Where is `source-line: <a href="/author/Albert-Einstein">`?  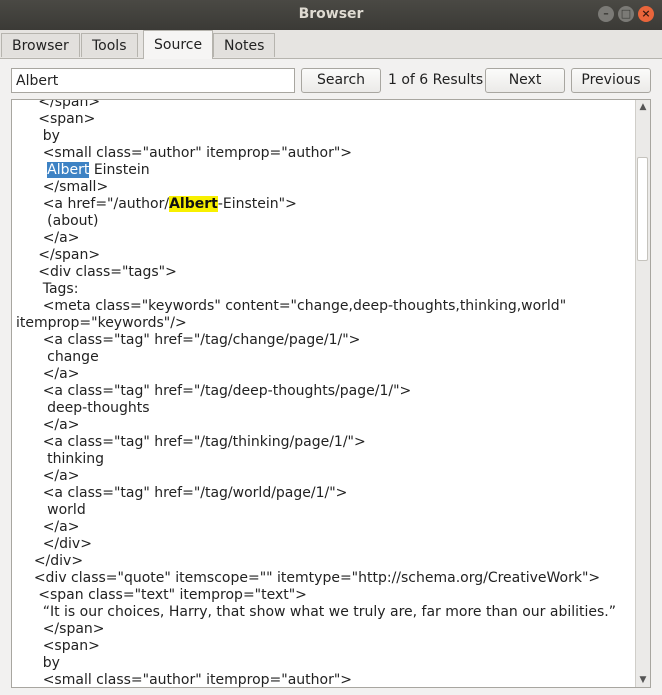 source-line: <a href="/author/Albert-Einstein"> is located at coordinates (325, 204).